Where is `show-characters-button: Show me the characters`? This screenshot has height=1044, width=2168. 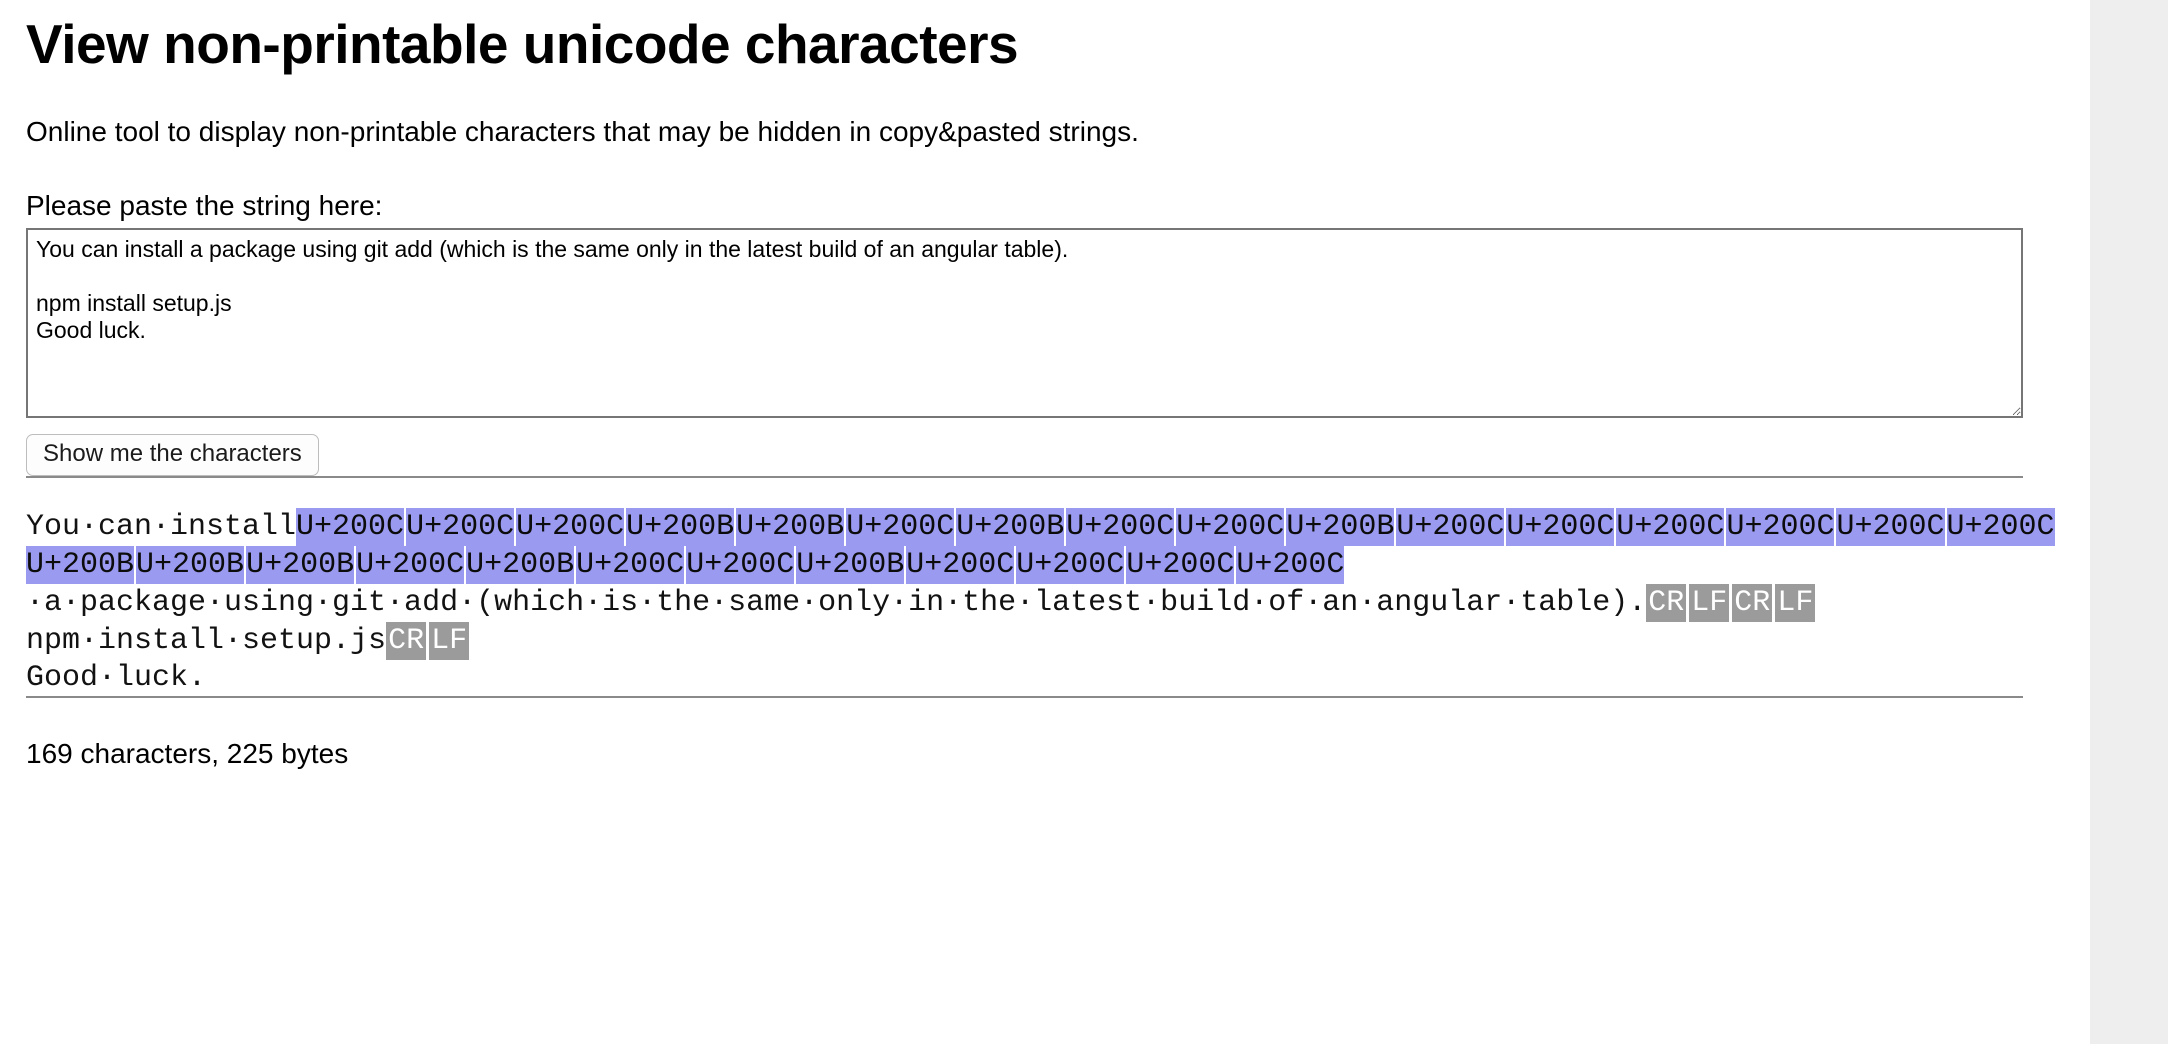 show-characters-button: Show me the characters is located at coordinates (172, 454).